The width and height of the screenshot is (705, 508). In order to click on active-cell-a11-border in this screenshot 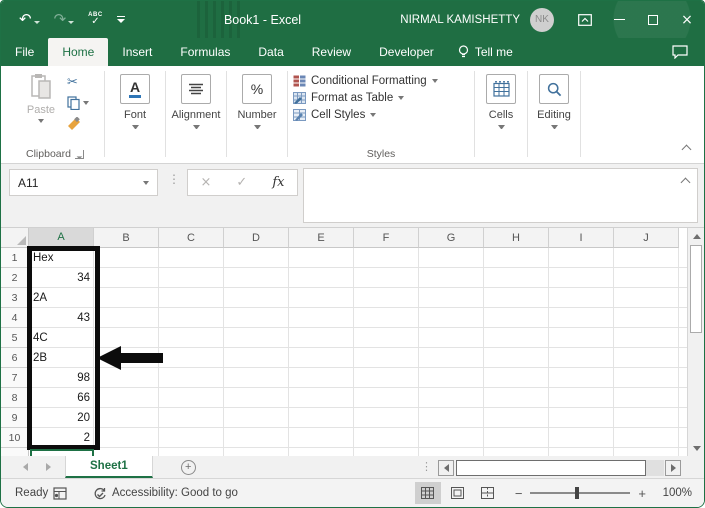, I will do `click(62, 452)`.